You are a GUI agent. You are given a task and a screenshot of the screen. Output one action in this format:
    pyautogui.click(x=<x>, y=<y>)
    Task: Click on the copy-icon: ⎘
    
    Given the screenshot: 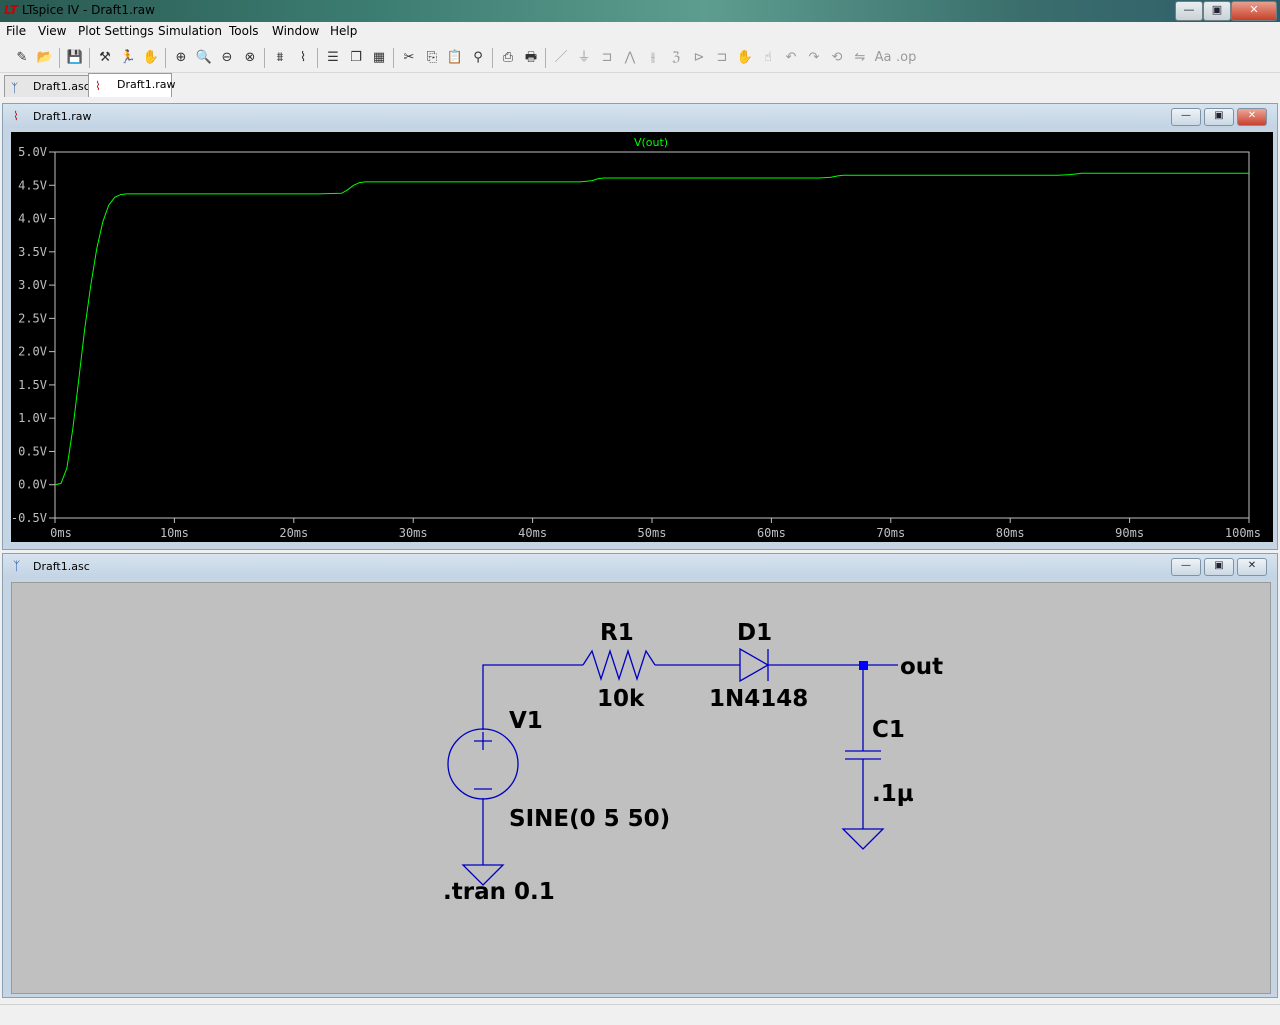 What is the action you would take?
    pyautogui.click(x=432, y=58)
    